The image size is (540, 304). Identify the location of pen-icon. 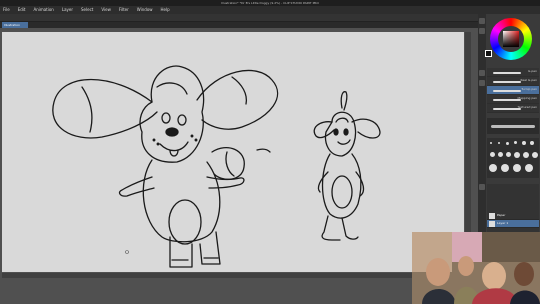
(482, 83).